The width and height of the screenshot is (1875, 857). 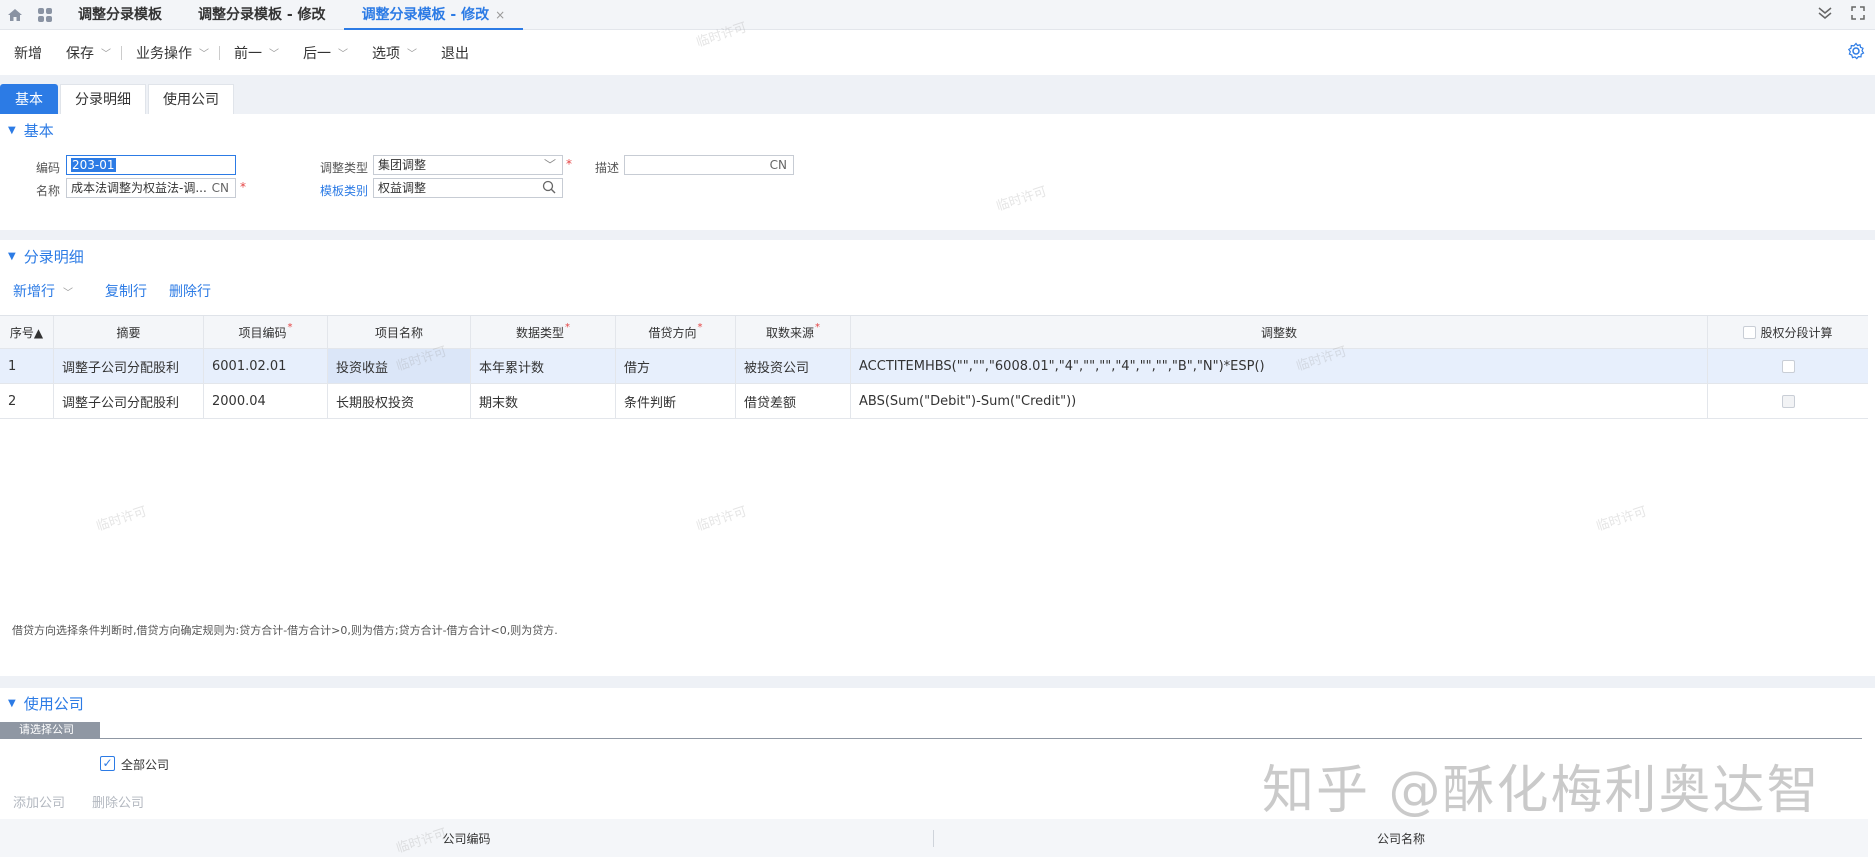 What do you see at coordinates (88, 53) in the screenshot?
I see `save-button: 保存 ﹀` at bounding box center [88, 53].